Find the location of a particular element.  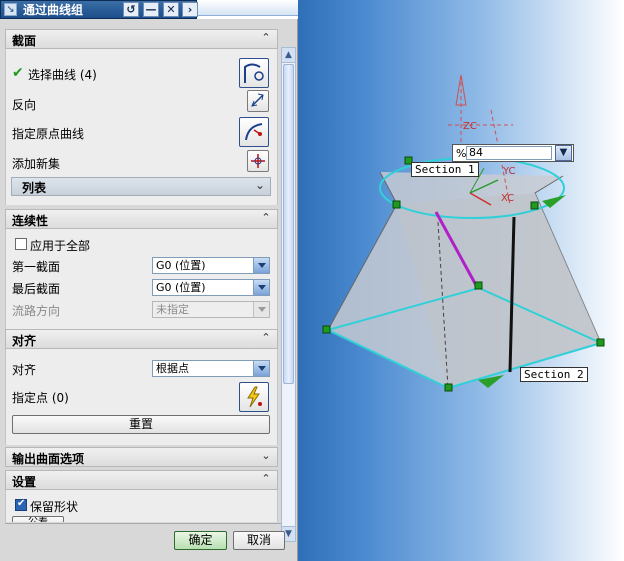

drag-handle-icon: ↘ is located at coordinates (10, 9).